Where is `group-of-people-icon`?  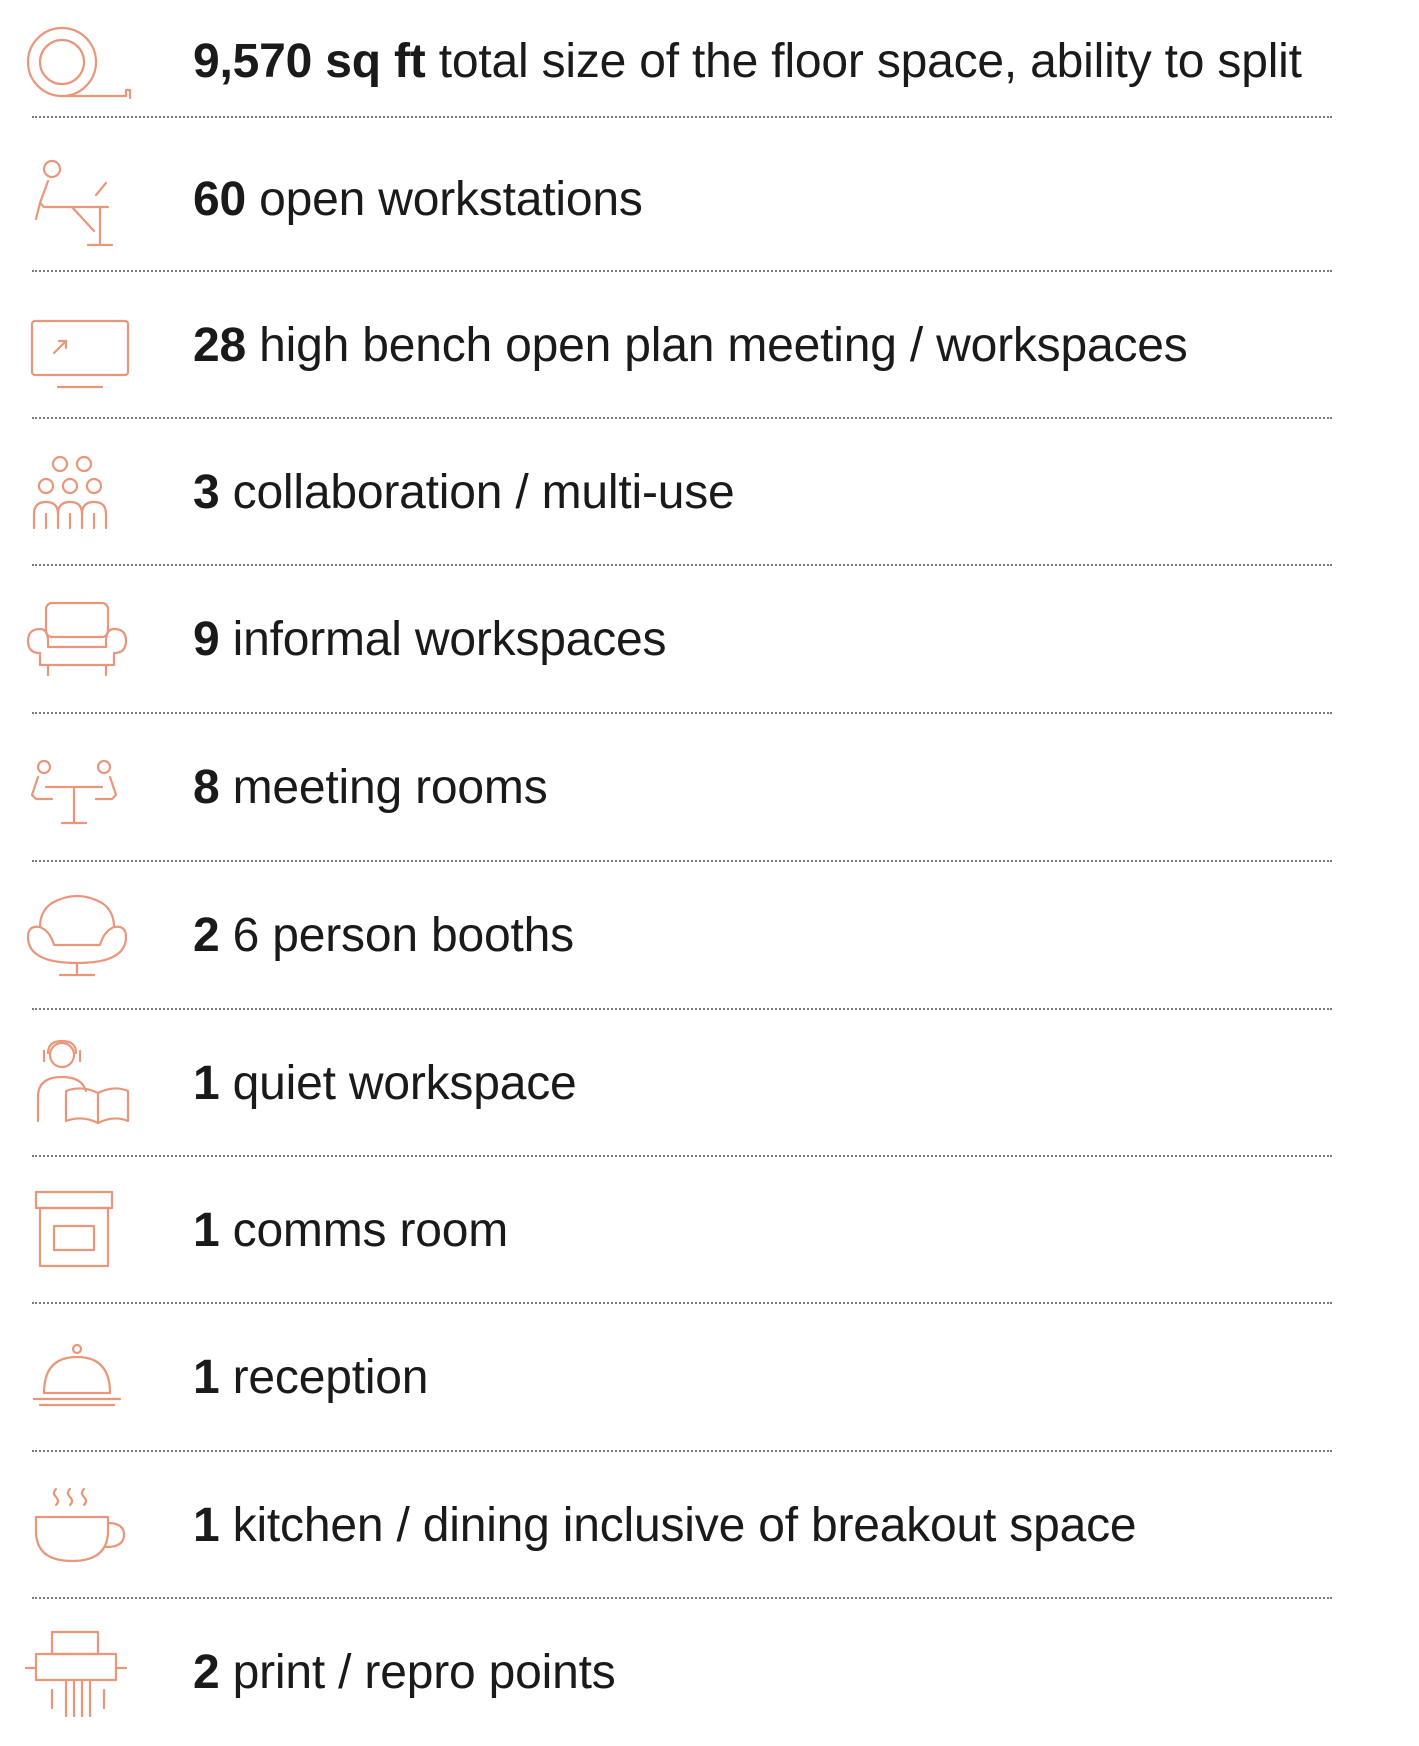
group-of-people-icon is located at coordinates (77, 493).